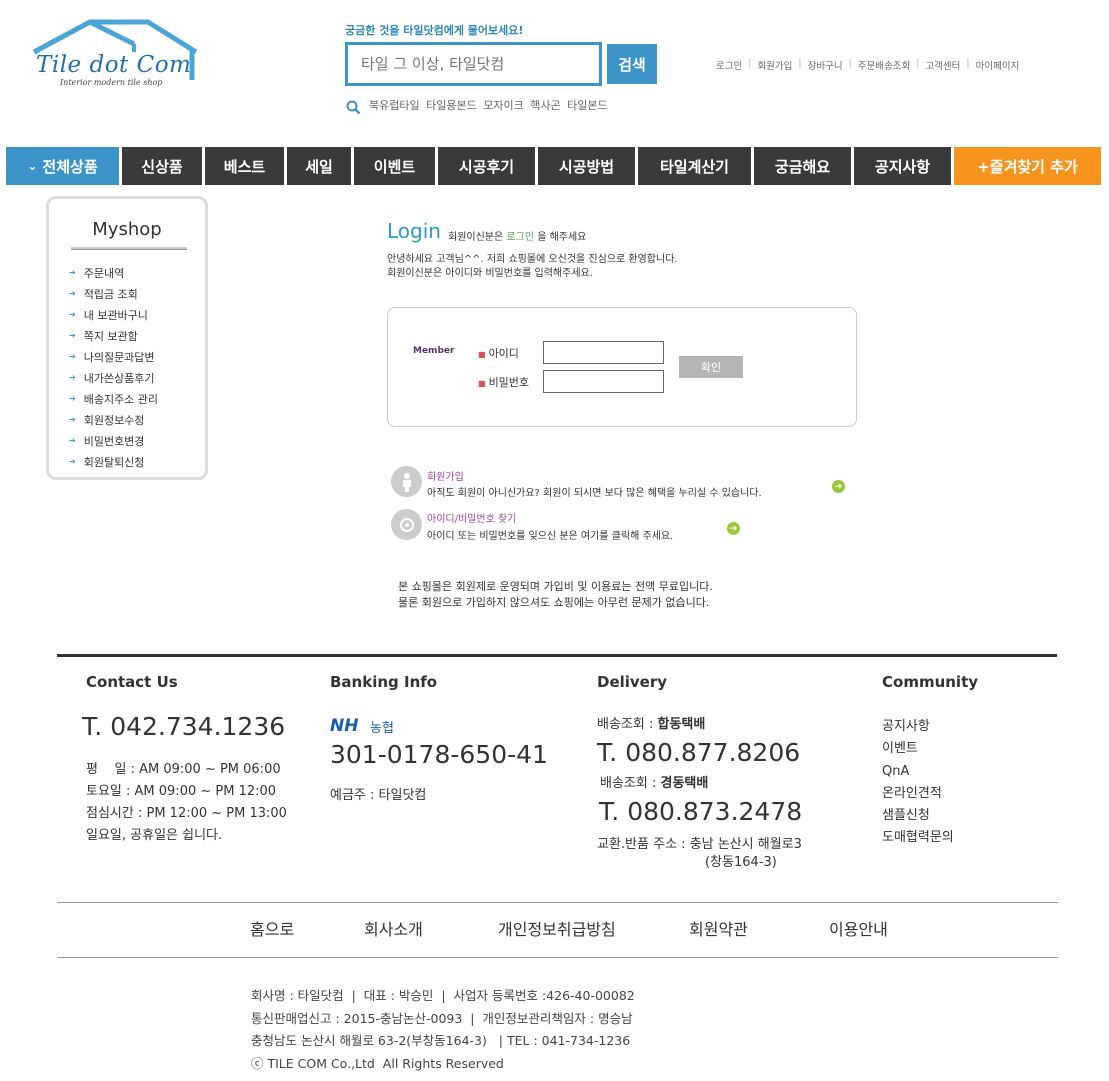 This screenshot has height=1081, width=1109. I want to click on myshop-item-points: ➔ 적립금 조회, so click(113, 293).